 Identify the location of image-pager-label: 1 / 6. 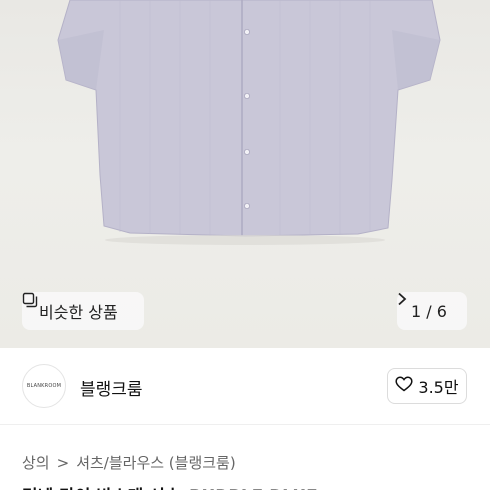
(429, 311).